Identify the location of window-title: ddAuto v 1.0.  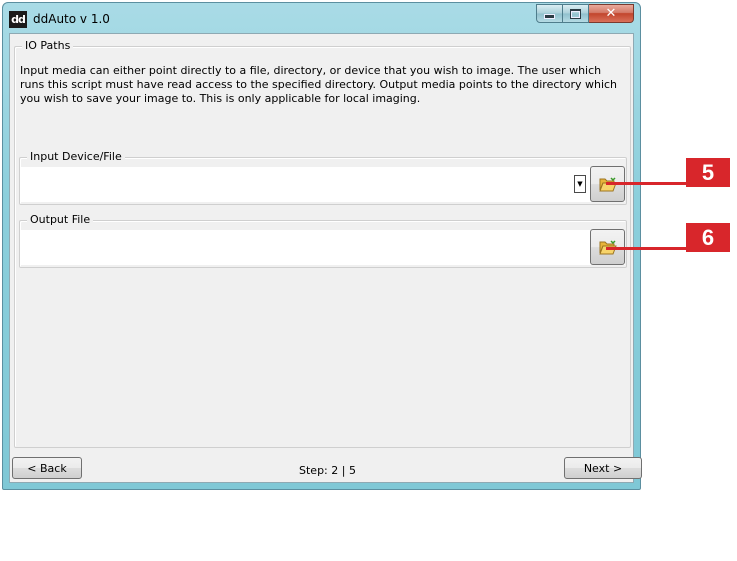
(71, 19).